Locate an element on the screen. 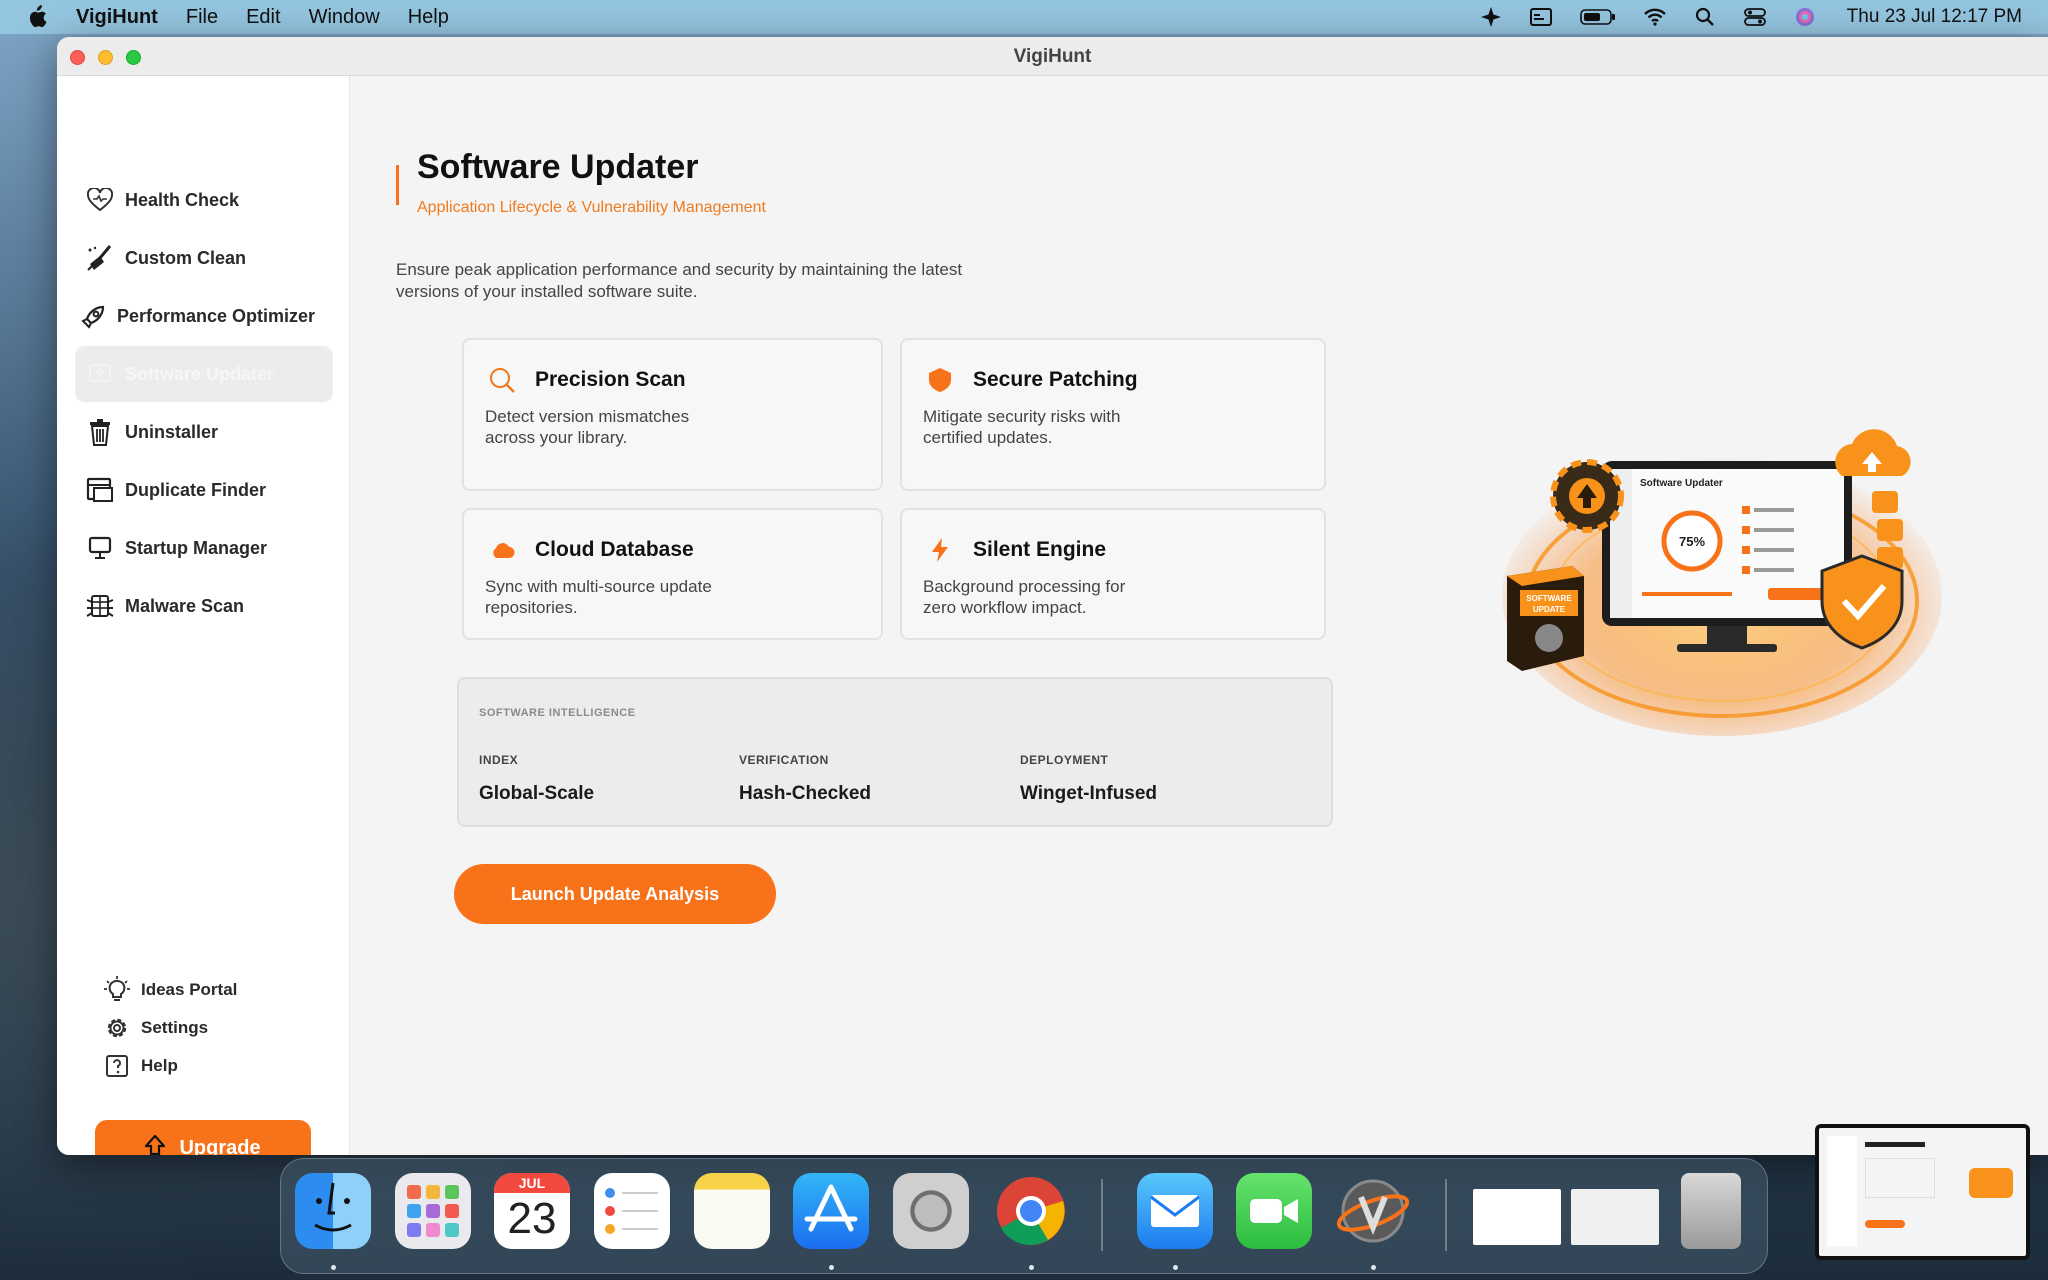 This screenshot has height=1280, width=2048. battery-icon is located at coordinates (1598, 17).